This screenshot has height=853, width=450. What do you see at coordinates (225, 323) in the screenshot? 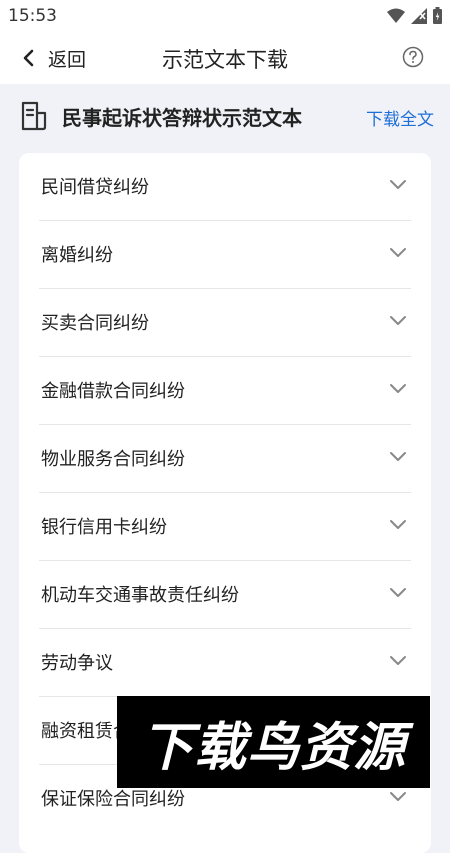
I see `category-item: 买卖合同纠纷` at bounding box center [225, 323].